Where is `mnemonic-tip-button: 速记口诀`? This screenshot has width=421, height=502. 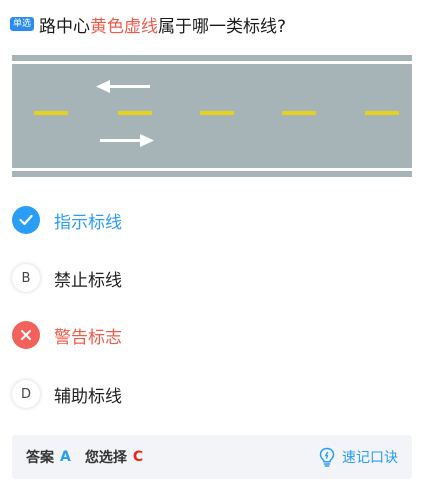 mnemonic-tip-button: 速记口诀 is located at coordinates (358, 457).